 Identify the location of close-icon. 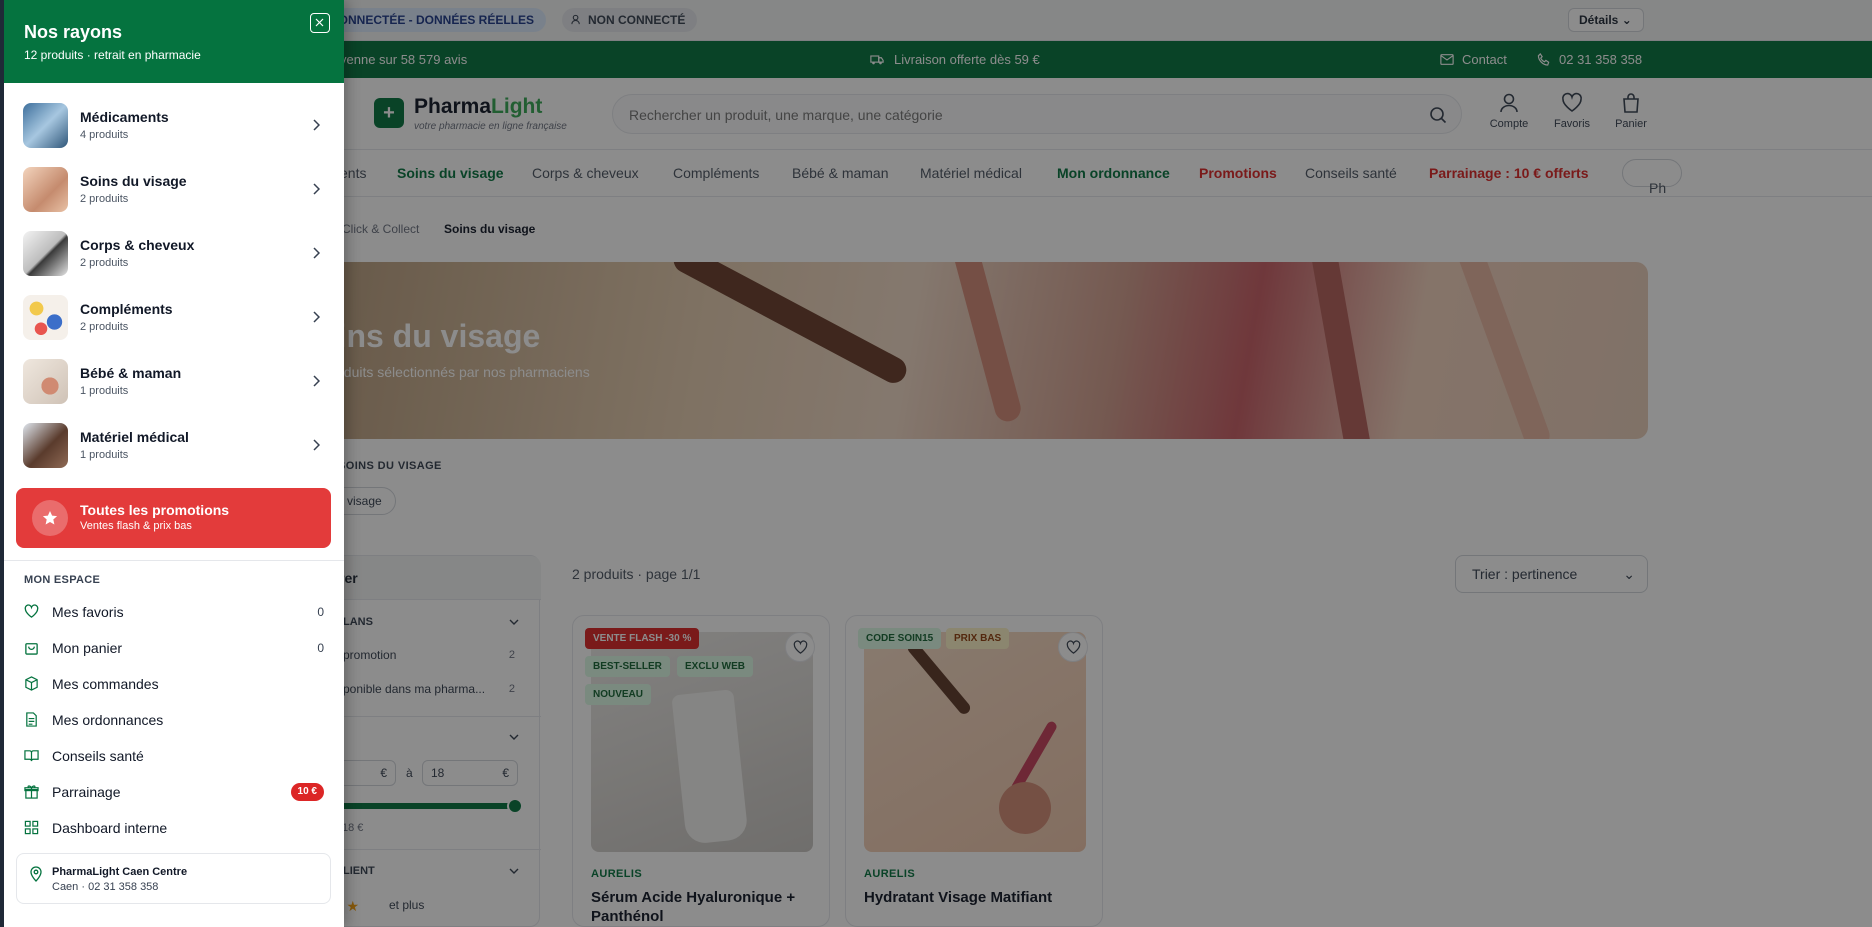
(319, 22).